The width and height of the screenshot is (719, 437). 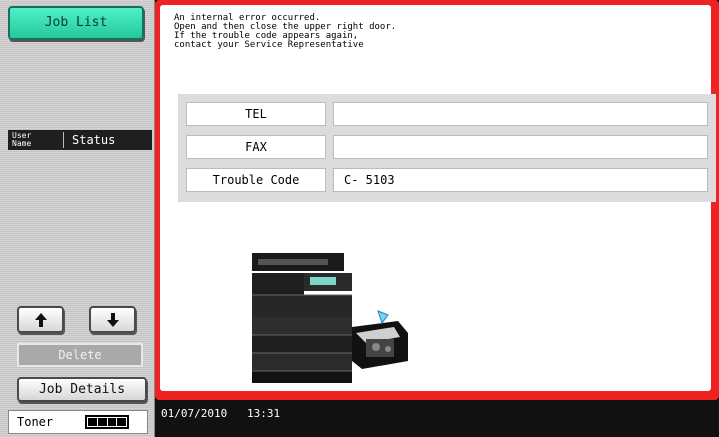 I want to click on fax-label: FAX, so click(x=256, y=147).